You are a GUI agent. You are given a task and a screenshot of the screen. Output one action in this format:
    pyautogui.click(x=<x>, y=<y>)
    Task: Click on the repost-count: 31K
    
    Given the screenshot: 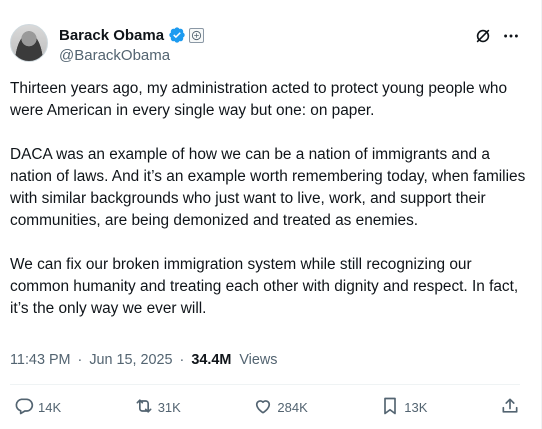 What is the action you would take?
    pyautogui.click(x=169, y=407)
    